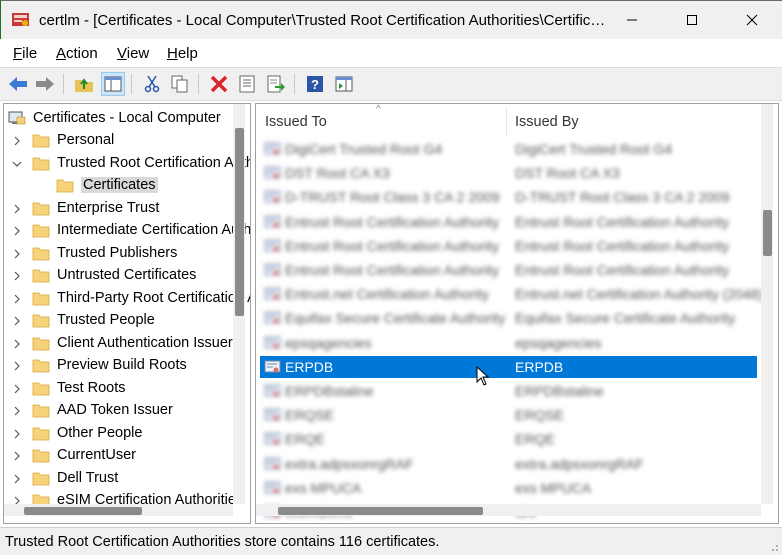 This screenshot has width=782, height=555. I want to click on up-folder-icon, so click(84, 85).